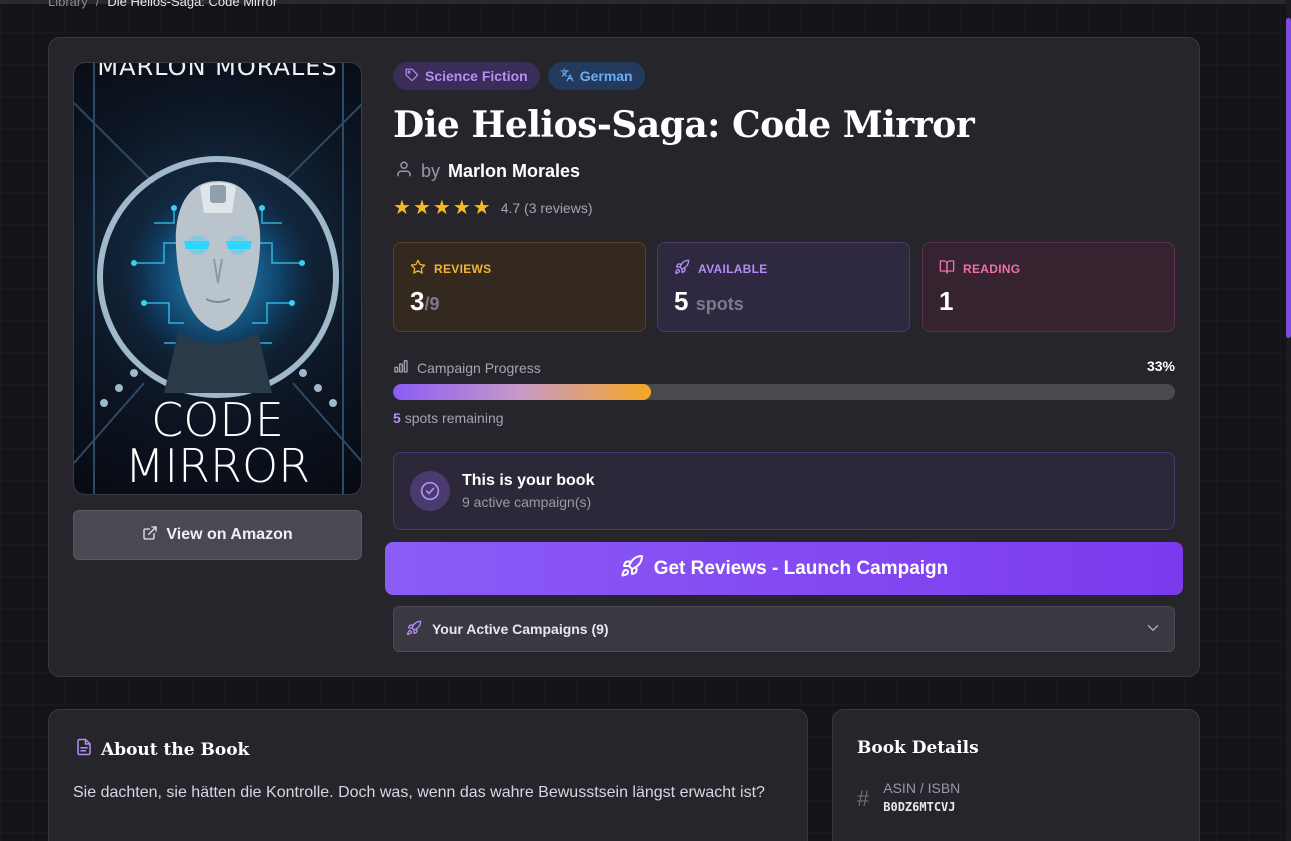 The width and height of the screenshot is (1291, 841). Describe the element at coordinates (784, 491) in the screenshot. I see `ownership-notice: This is your book 9 active campaign(s)` at that location.